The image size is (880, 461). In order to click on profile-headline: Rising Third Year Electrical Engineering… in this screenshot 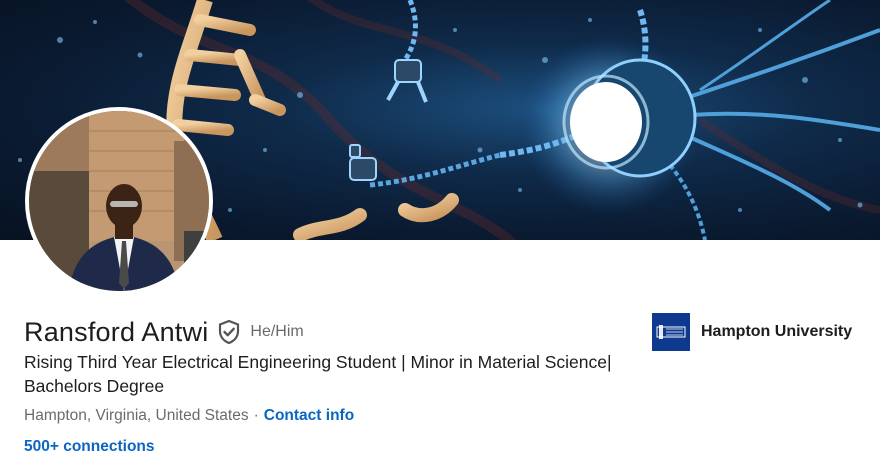, I will do `click(318, 374)`.